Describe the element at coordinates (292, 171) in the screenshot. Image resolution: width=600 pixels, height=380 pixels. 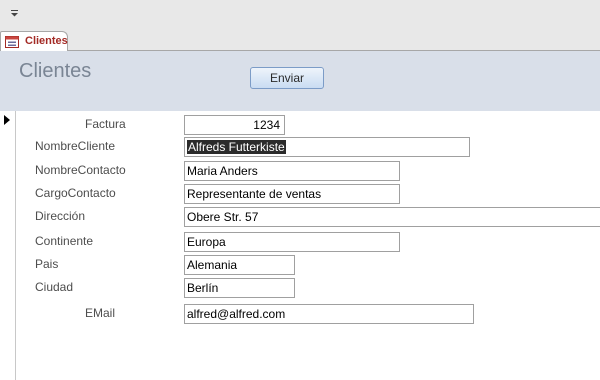
I see `nombre-contacto-field: Maria Anders` at that location.